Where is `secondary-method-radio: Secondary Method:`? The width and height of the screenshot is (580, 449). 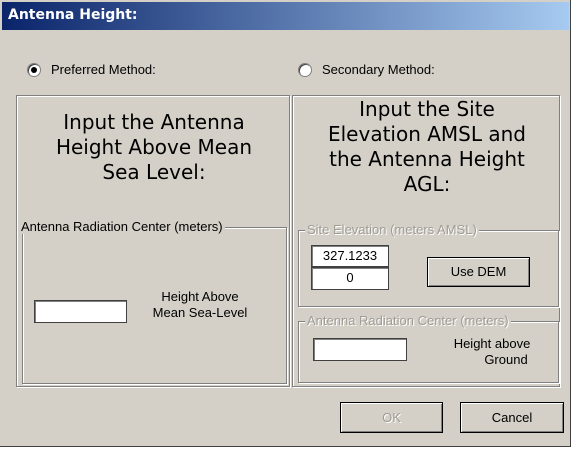 secondary-method-radio: Secondary Method: is located at coordinates (366, 69).